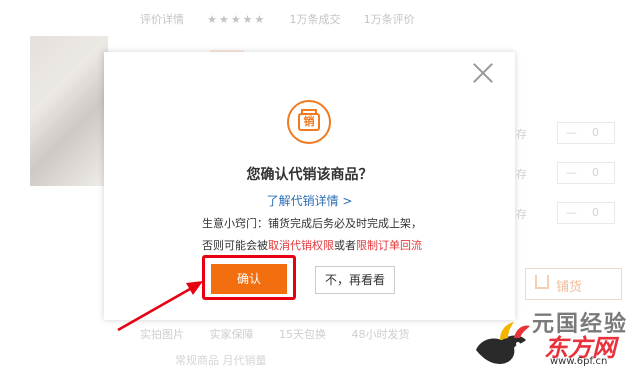  I want to click on bull-icon, so click(503, 343).